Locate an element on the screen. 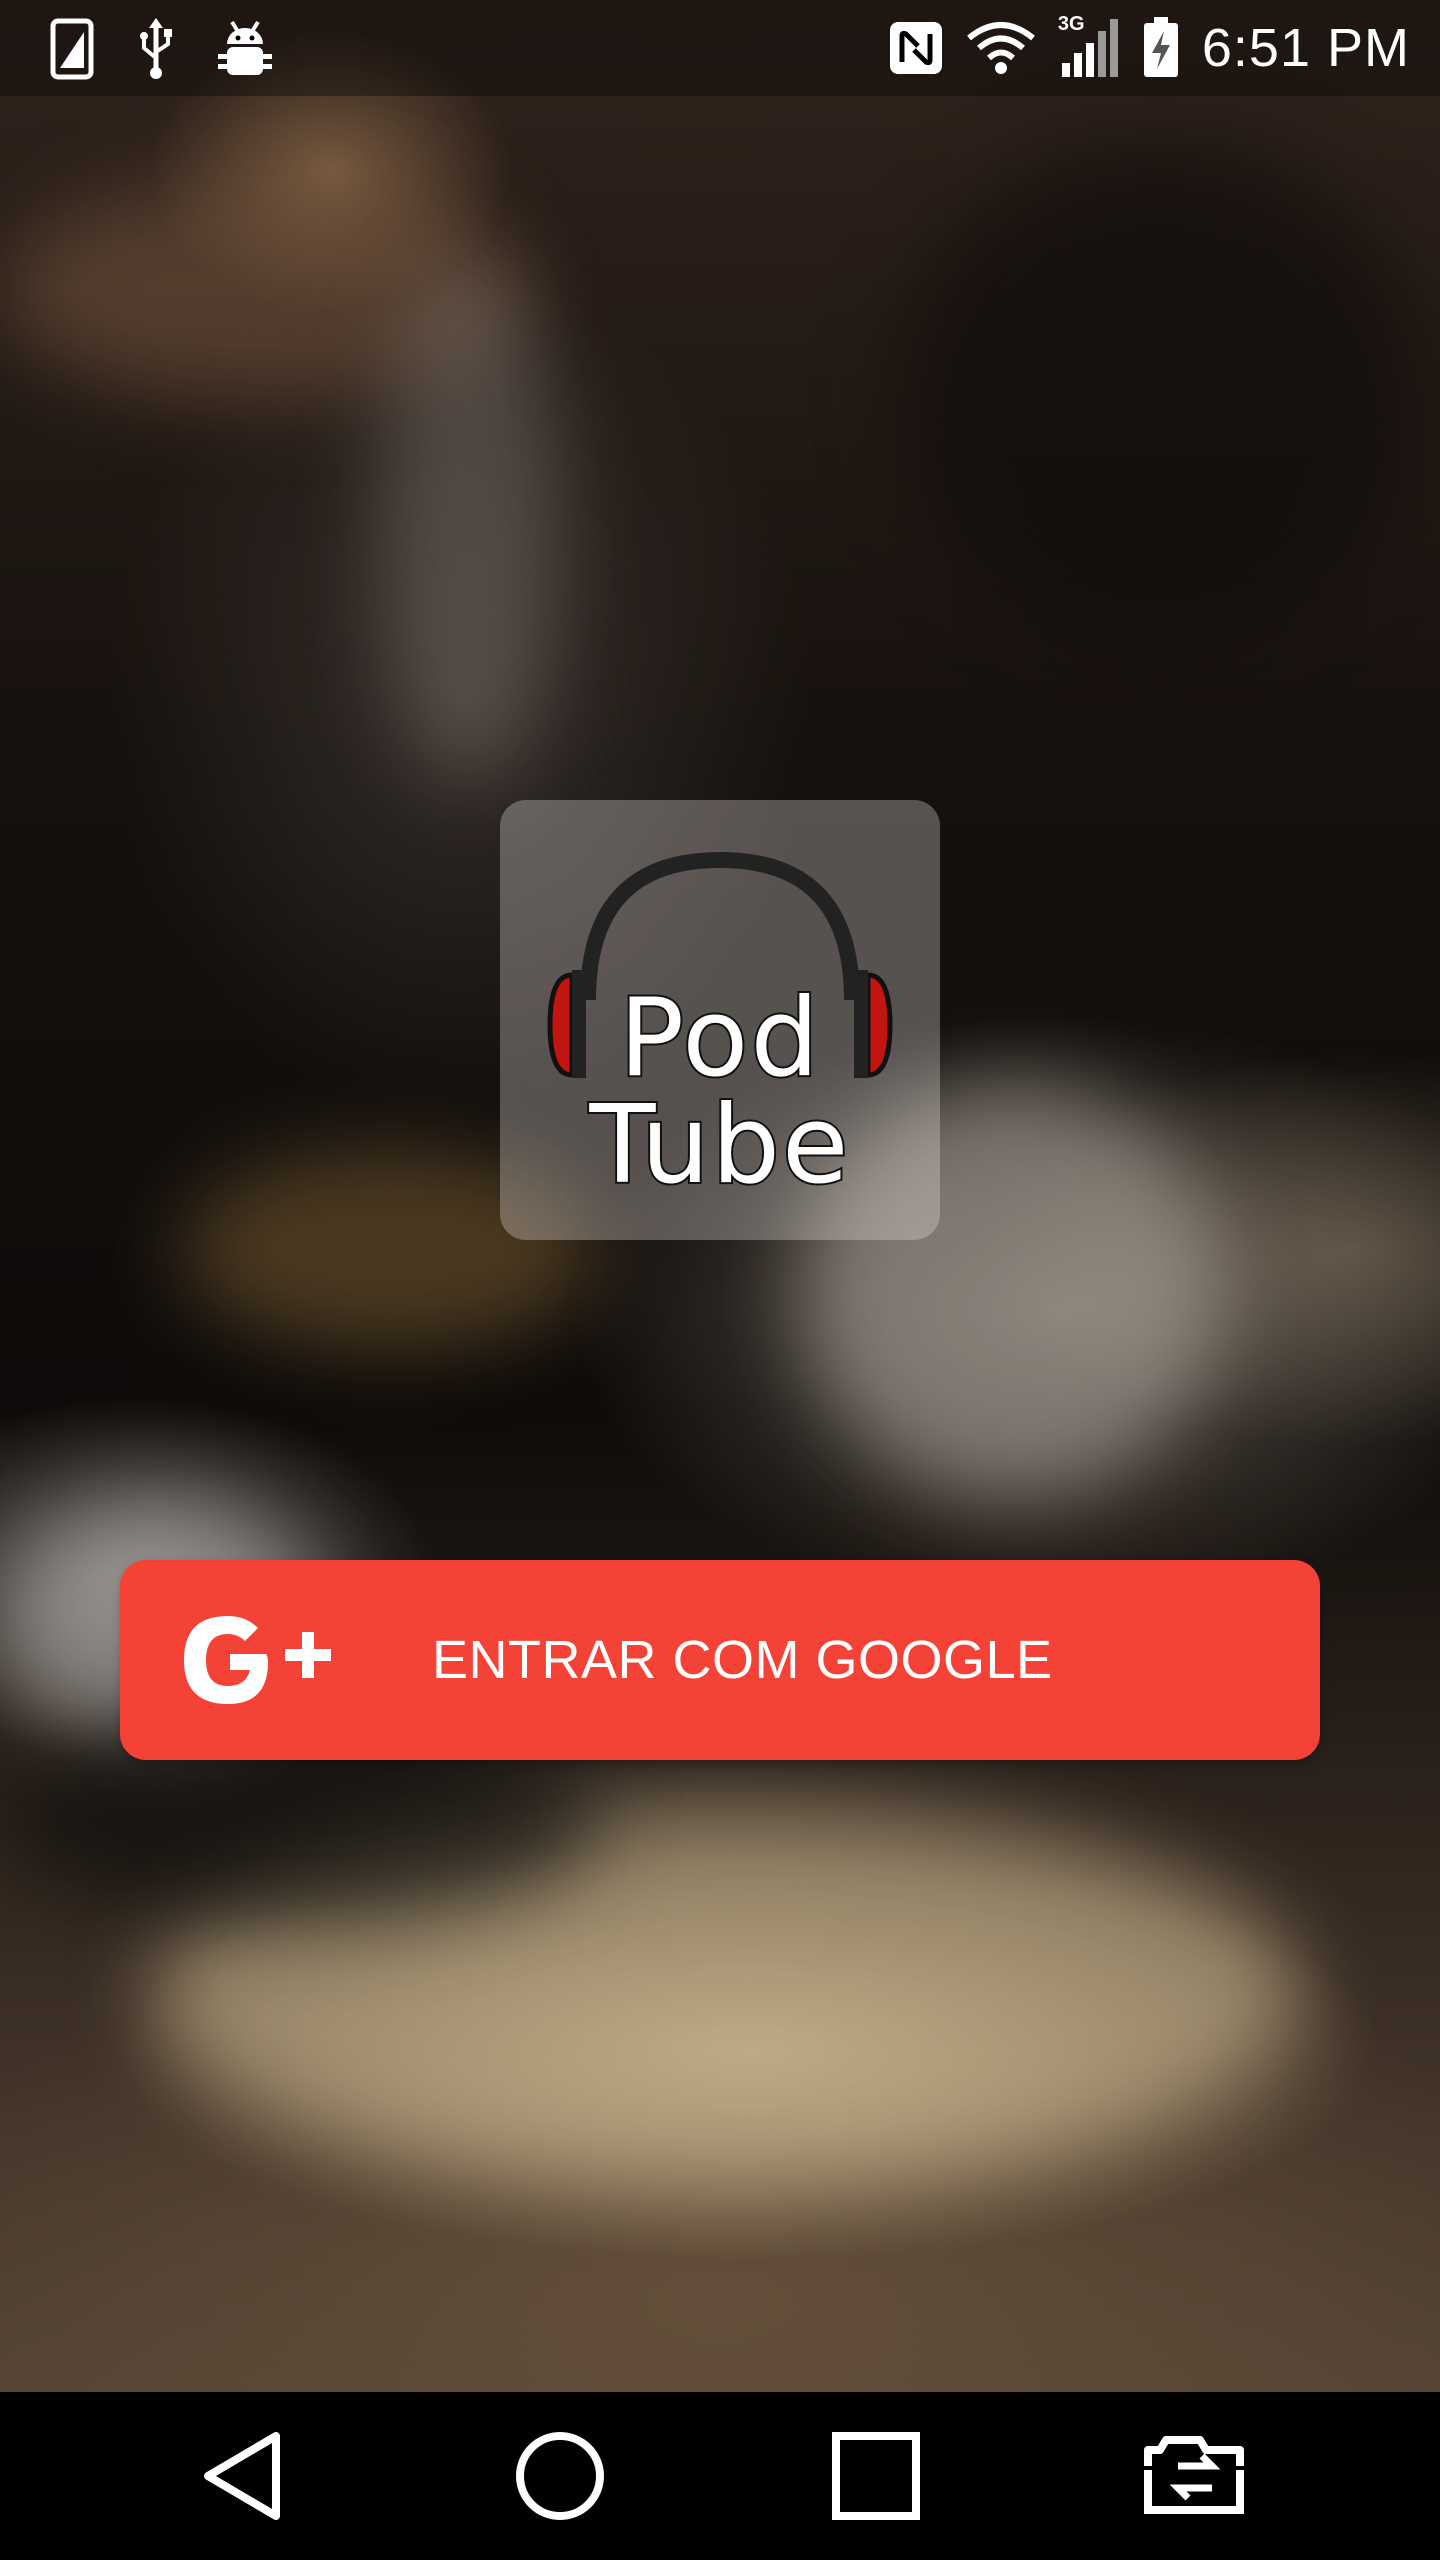 This screenshot has width=1440, height=2560. dual-window-button is located at coordinates (1195, 2476).